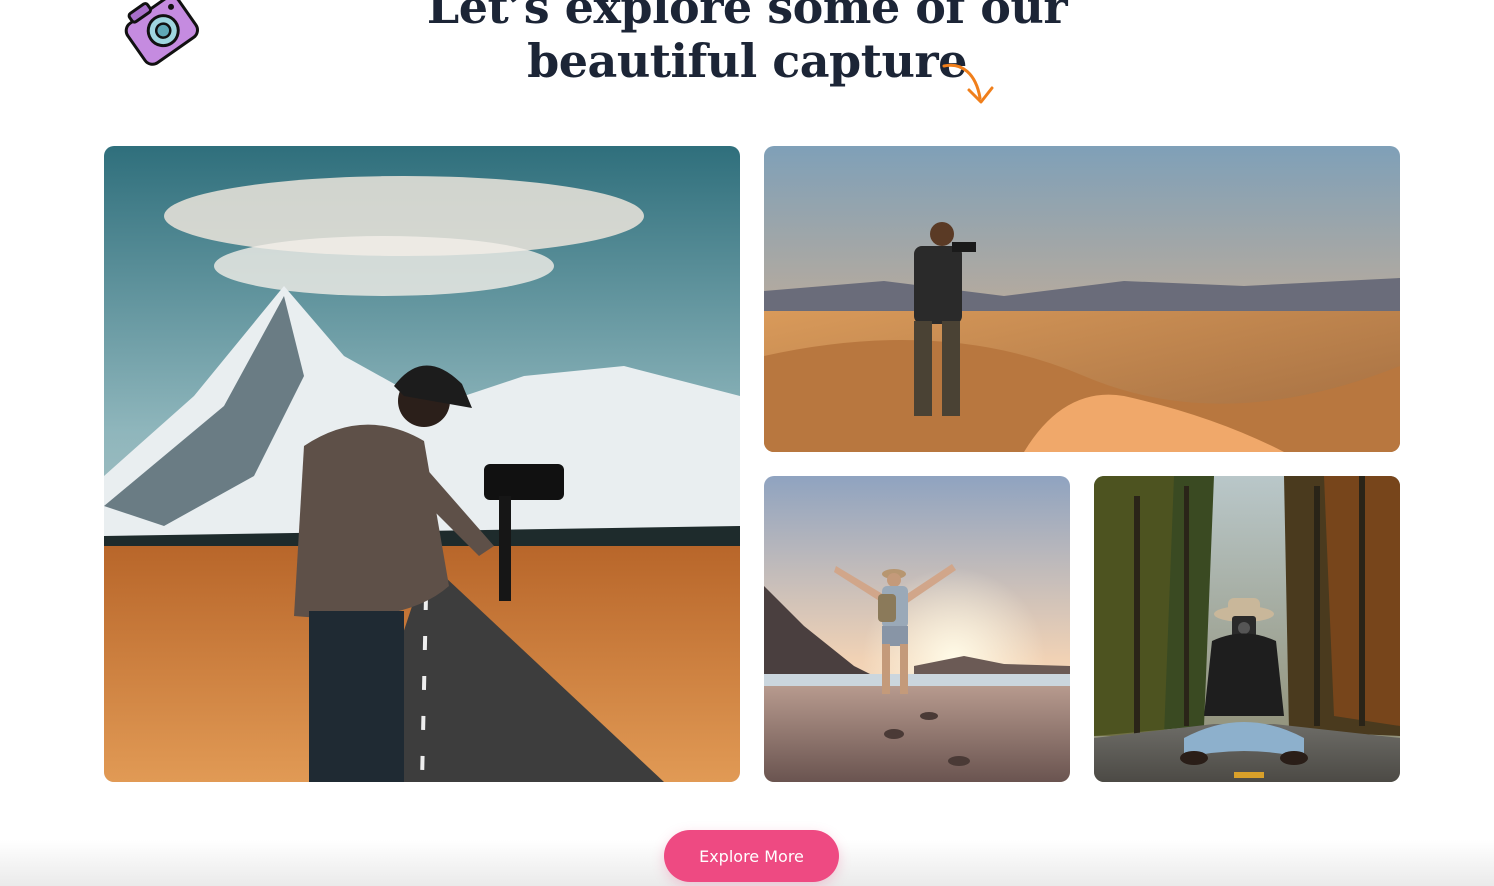  I want to click on heading-line-2: beautiful capture, so click(747, 61).